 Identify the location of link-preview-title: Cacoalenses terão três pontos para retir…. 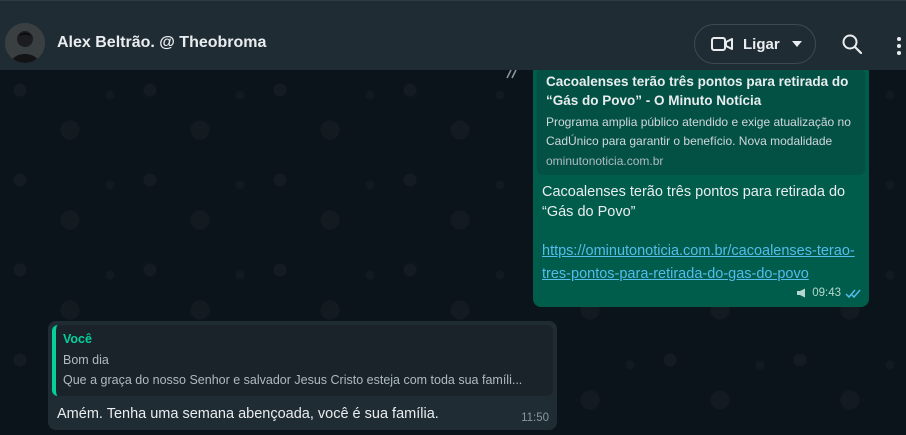
(697, 91).